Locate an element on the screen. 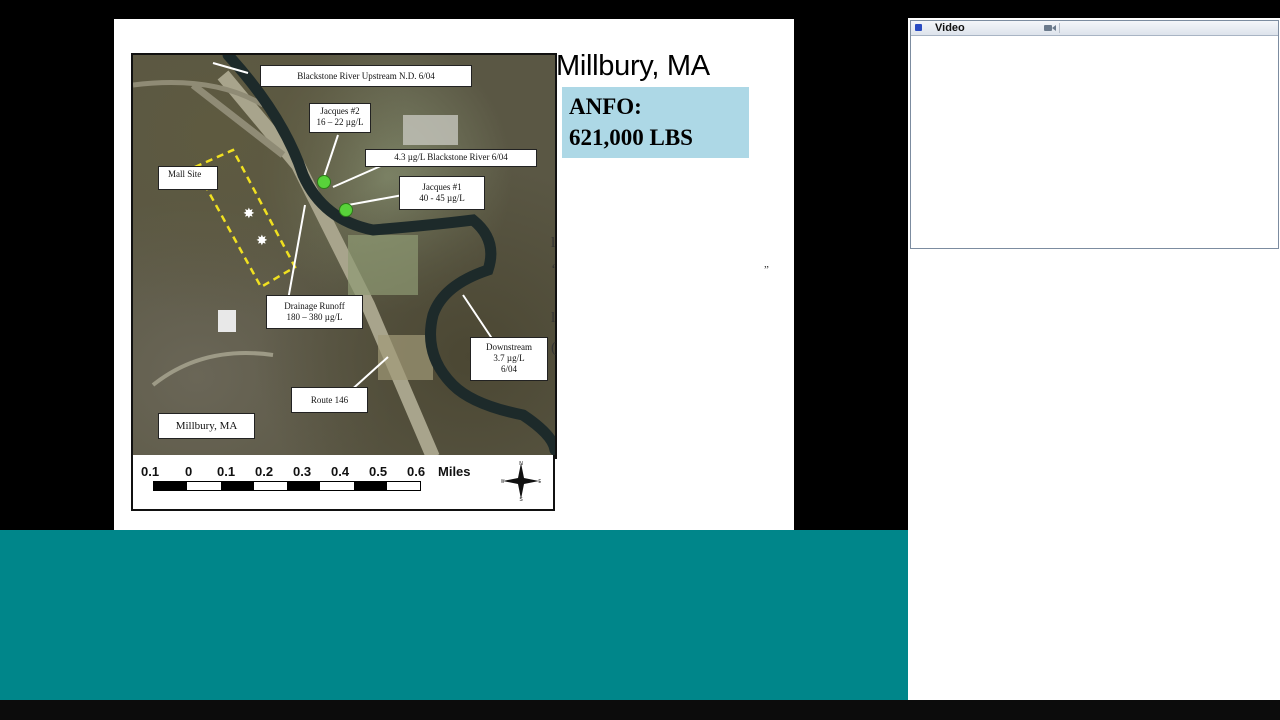  compass-e: E is located at coordinates (539, 482).